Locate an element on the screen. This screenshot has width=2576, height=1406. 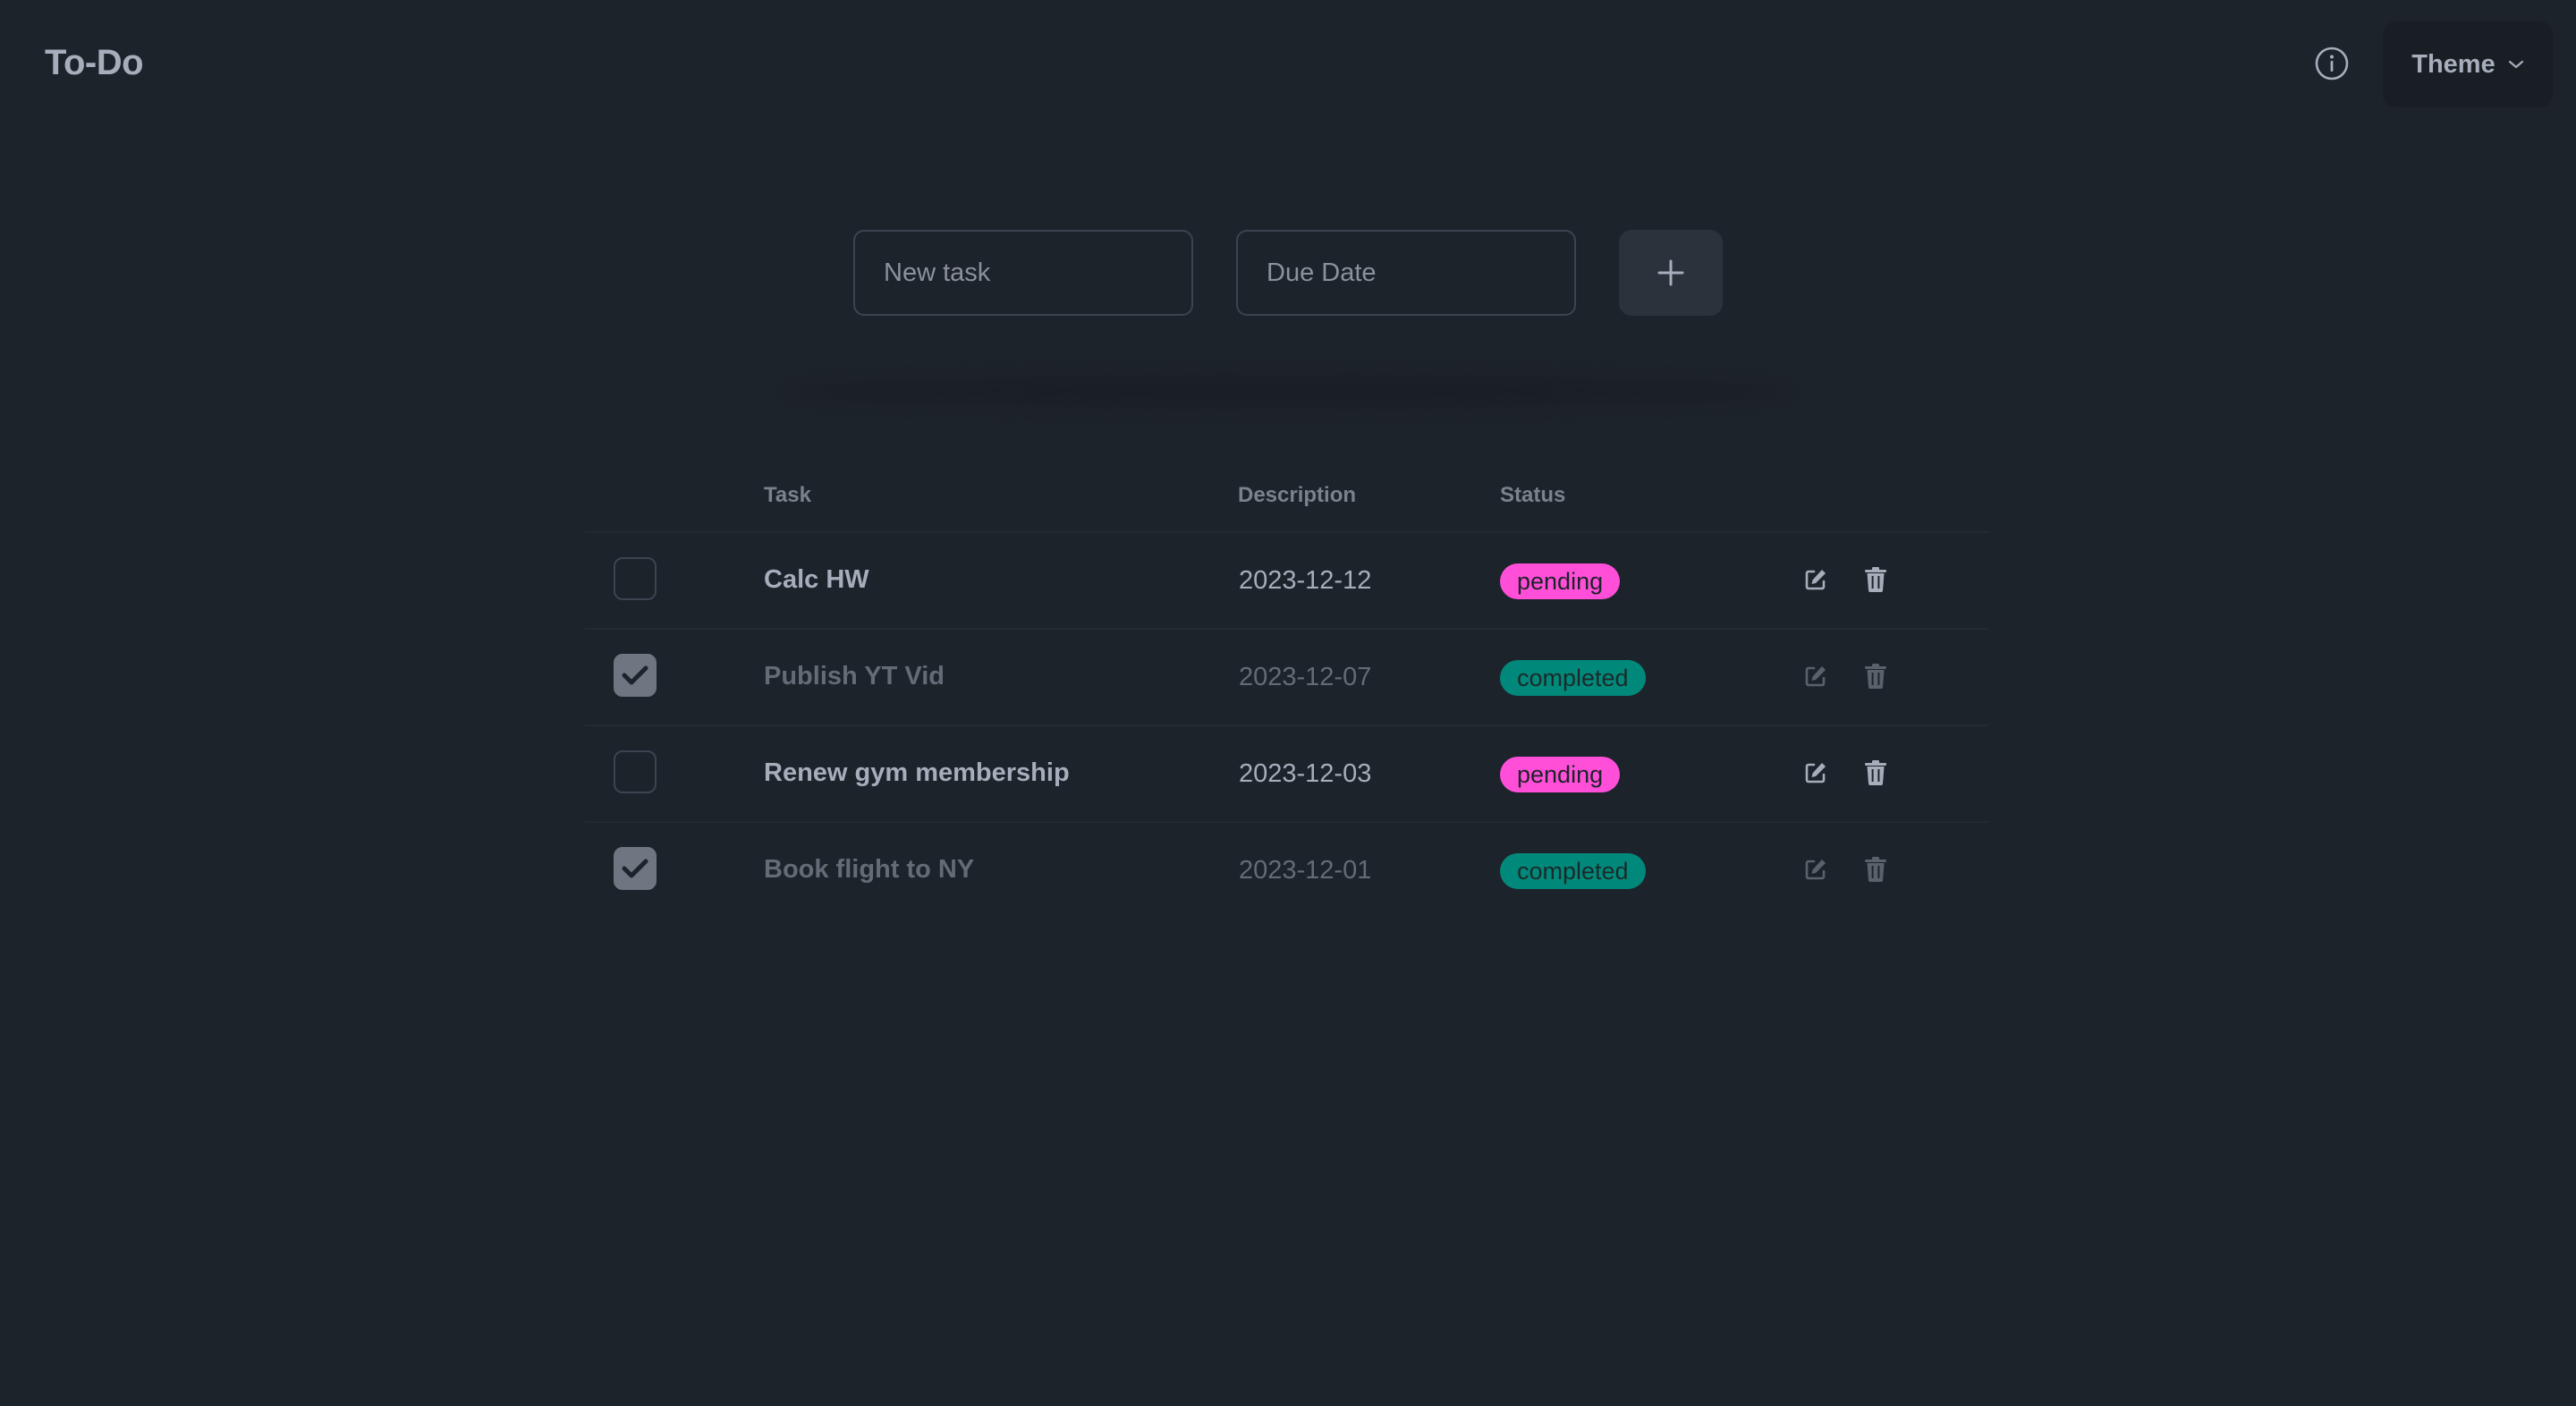
info-circle-icon is located at coordinates (2332, 64).